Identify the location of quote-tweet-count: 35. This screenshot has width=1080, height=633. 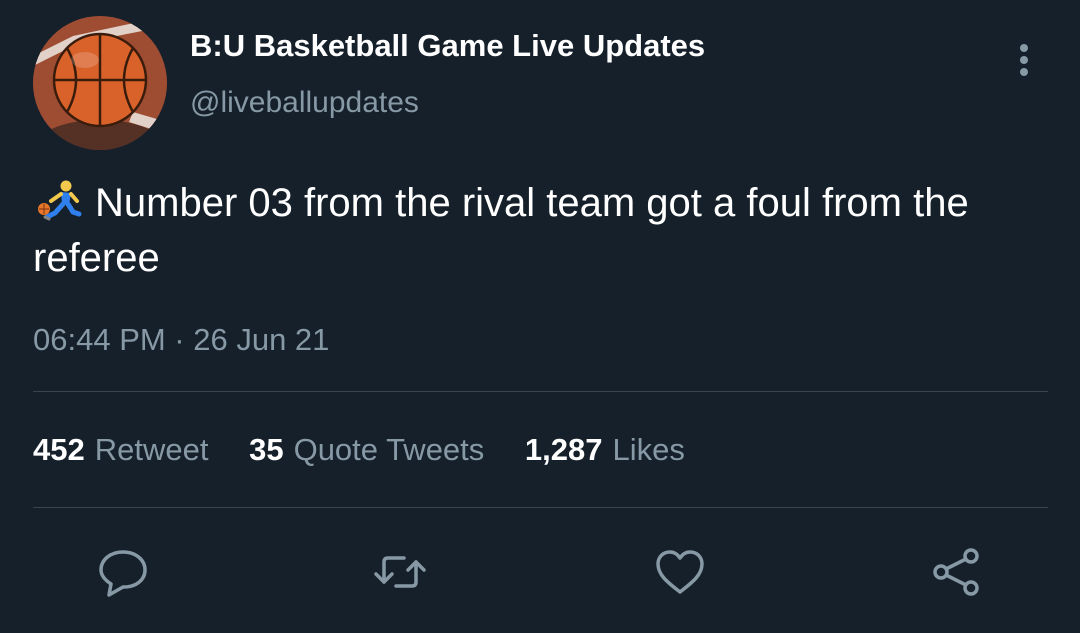
(266, 449).